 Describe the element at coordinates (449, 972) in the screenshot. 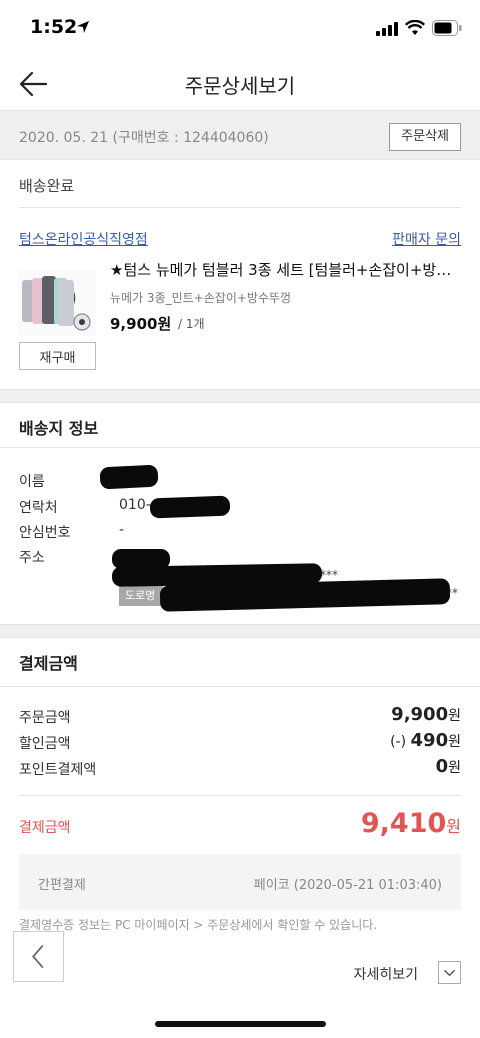

I see `chevron-down-icon` at that location.